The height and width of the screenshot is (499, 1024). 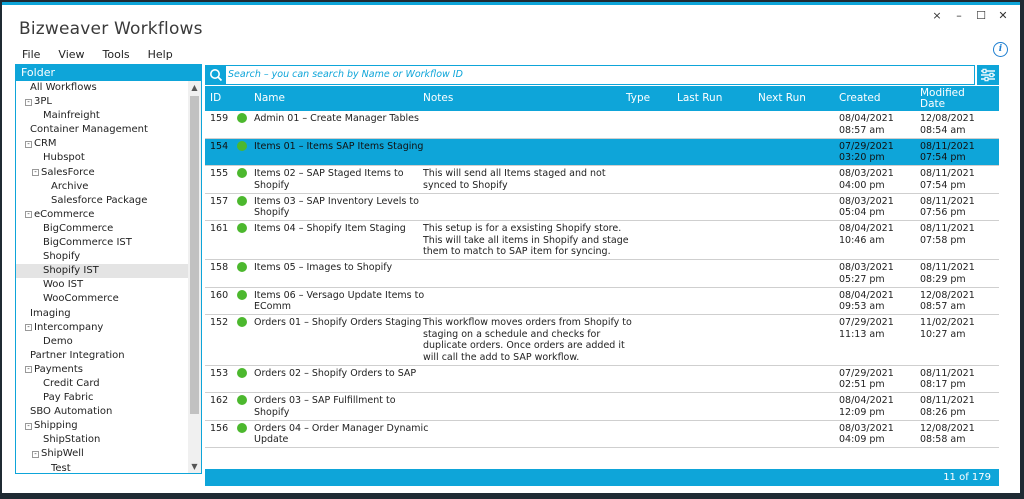 I want to click on folder-item: Container Management, so click(x=102, y=130).